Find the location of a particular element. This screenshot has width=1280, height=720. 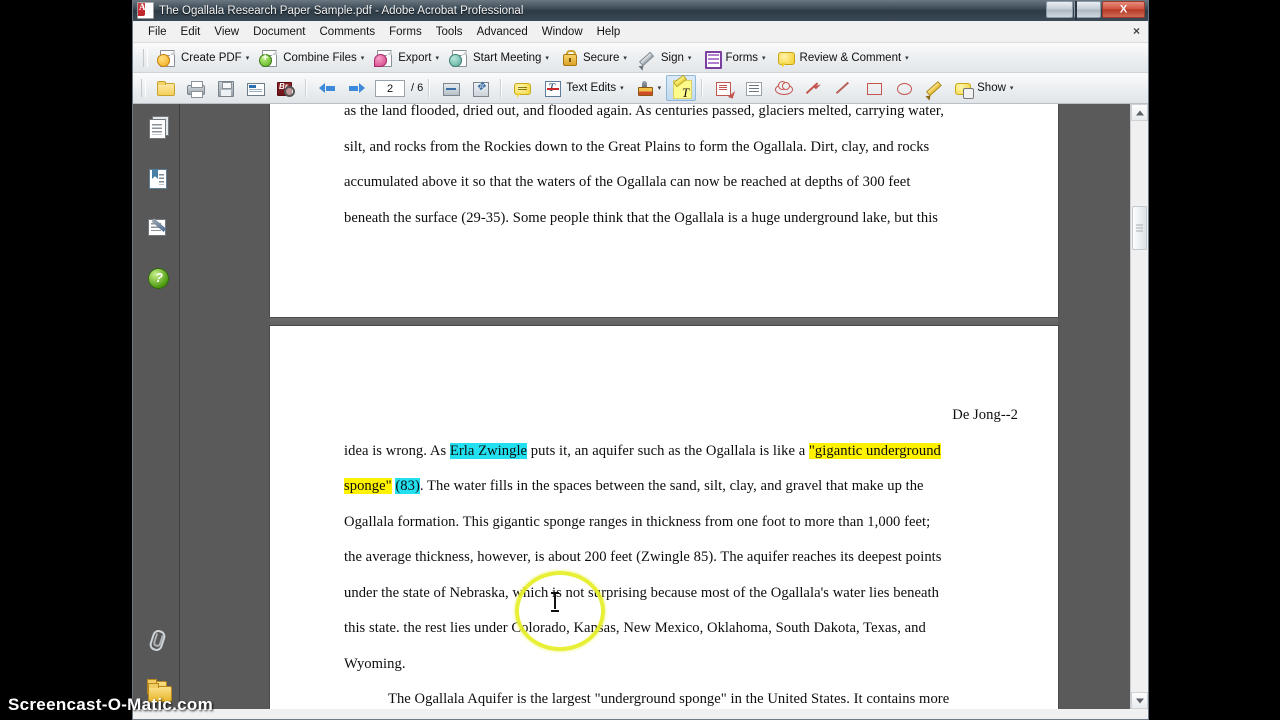

highlight-text-button is located at coordinates (681, 88).